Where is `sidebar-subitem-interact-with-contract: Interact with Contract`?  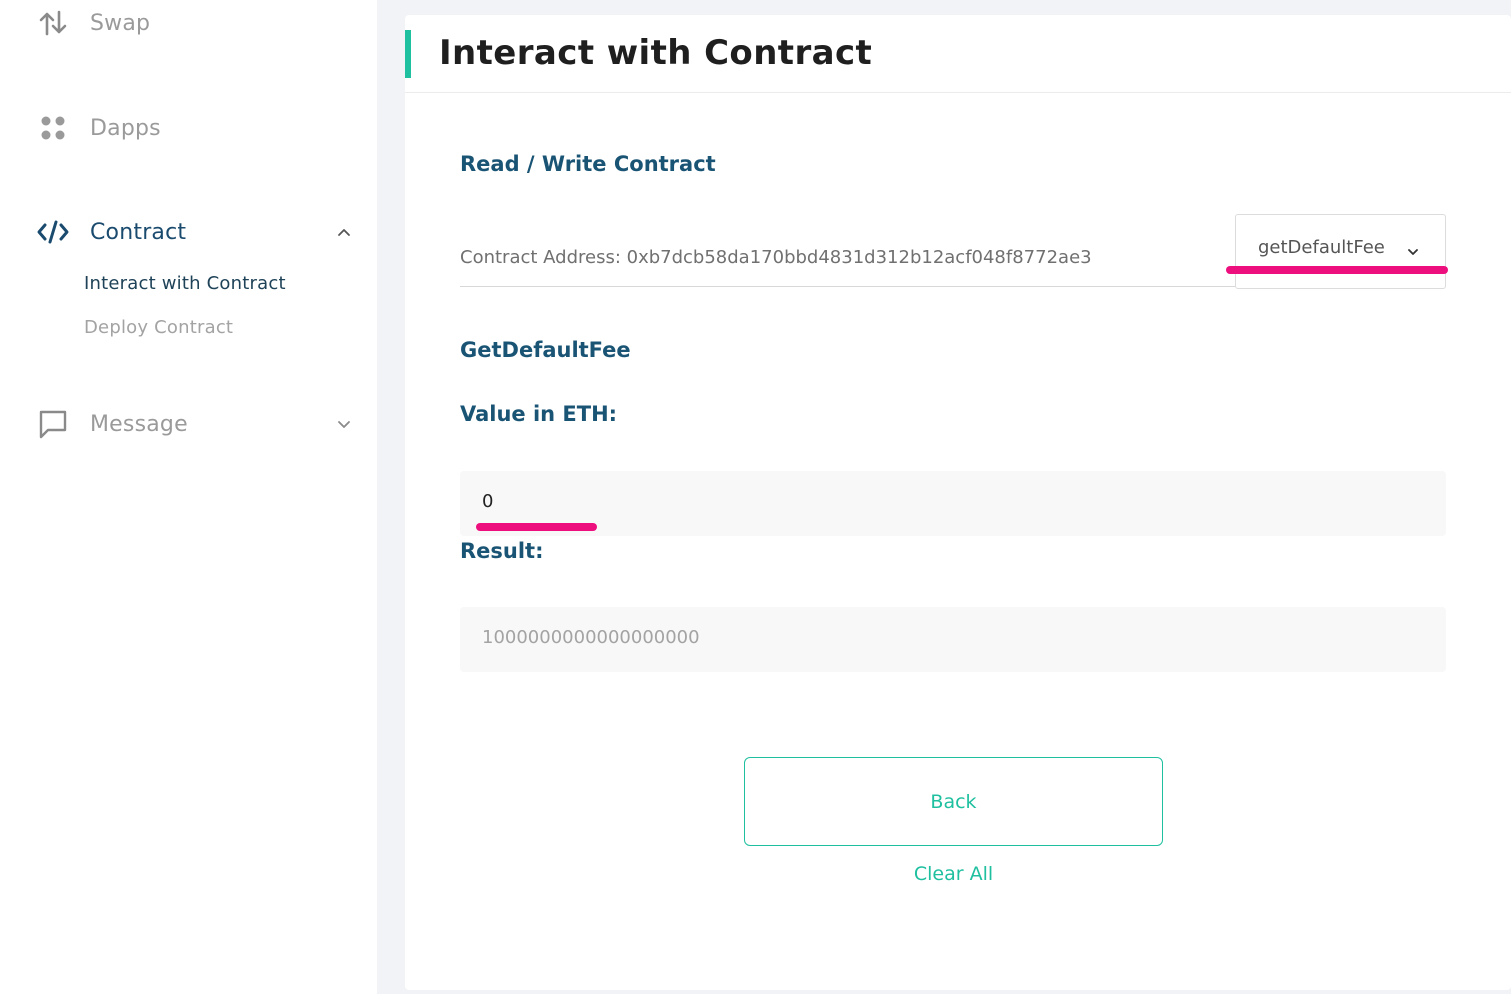 sidebar-subitem-interact-with-contract: Interact with Contract is located at coordinates (185, 283).